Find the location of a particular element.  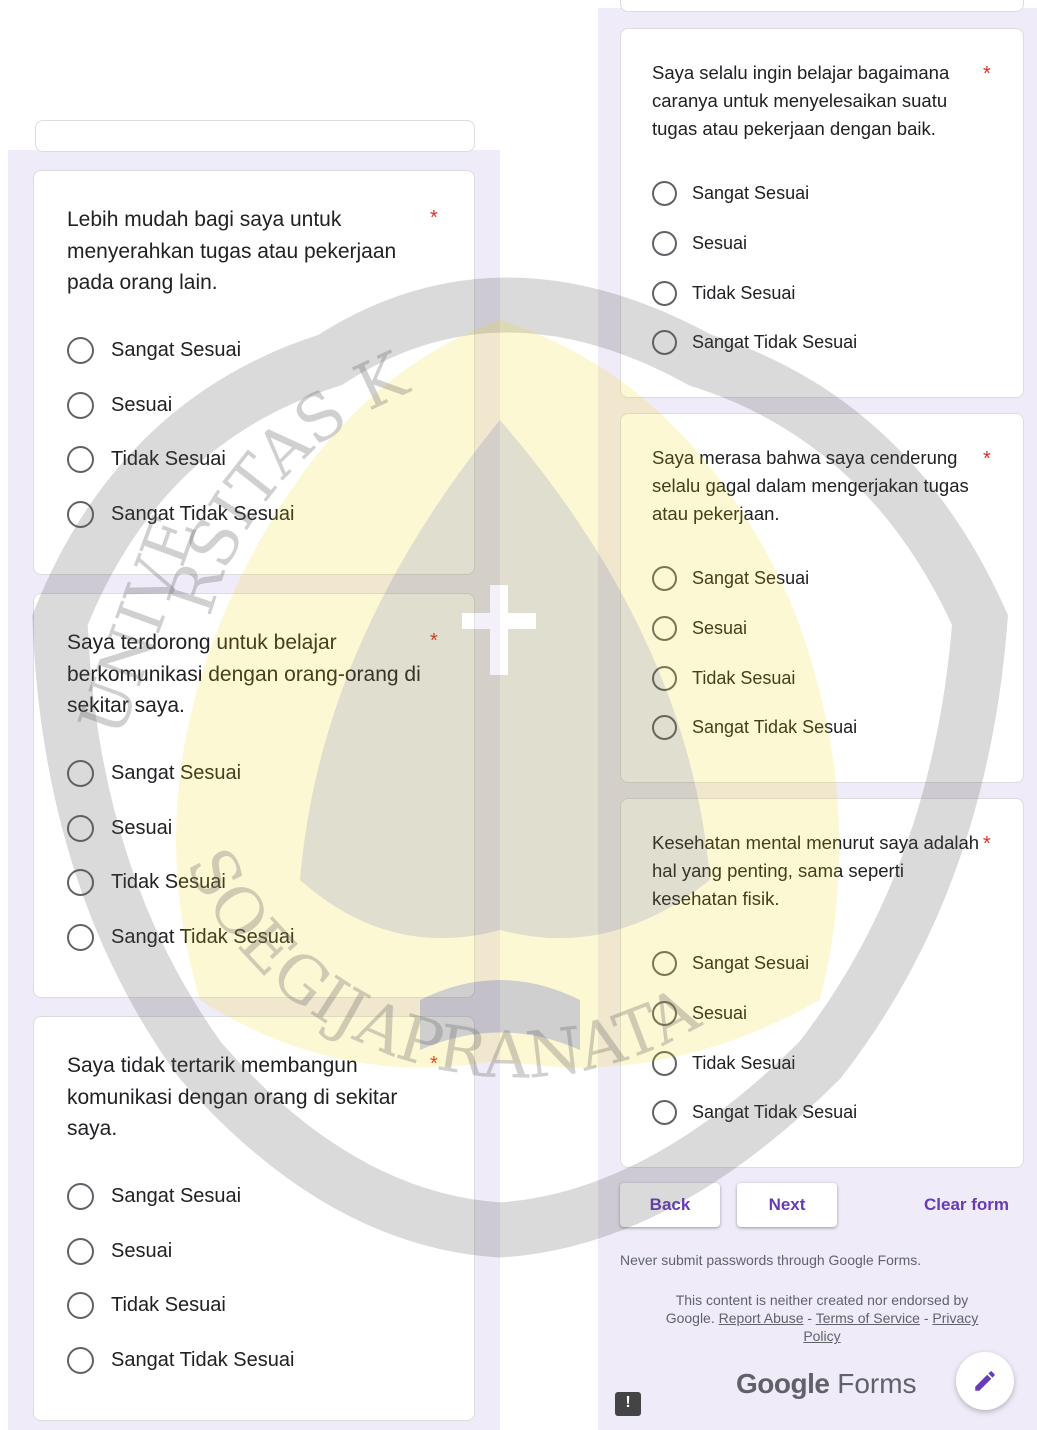

report-abuse-link: Report Abuse is located at coordinates (761, 1318).